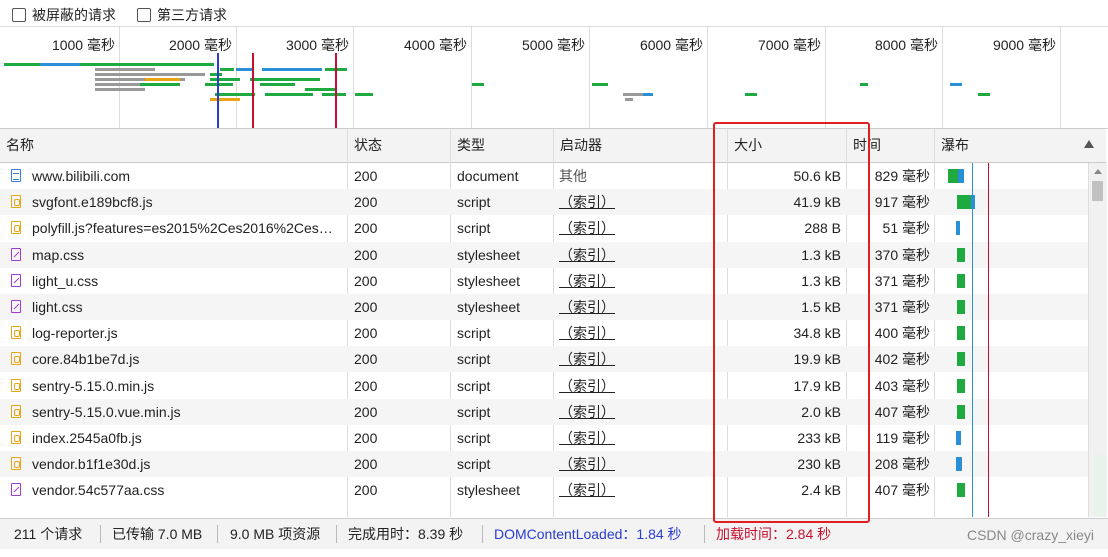 This screenshot has width=1108, height=557. What do you see at coordinates (1097, 191) in the screenshot?
I see `scroll-thumb` at bounding box center [1097, 191].